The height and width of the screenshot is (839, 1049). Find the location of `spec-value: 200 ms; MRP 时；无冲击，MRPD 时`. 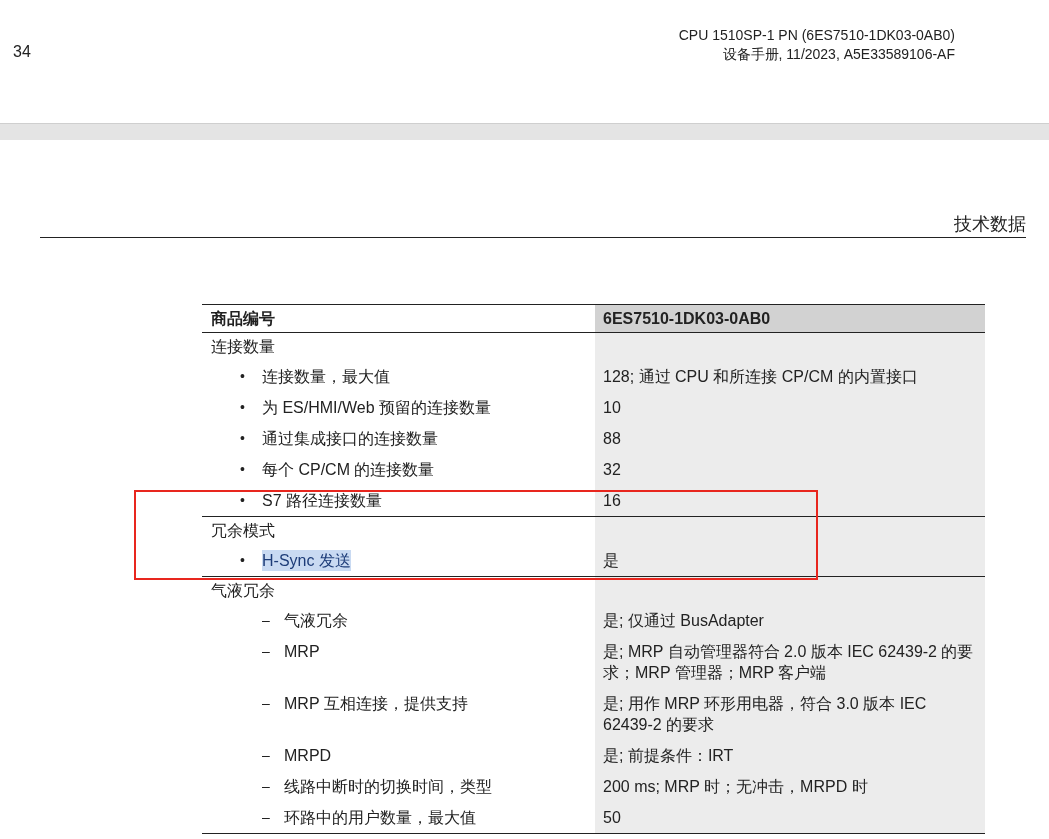

spec-value: 200 ms; MRP 时；无冲击，MRPD 时 is located at coordinates (735, 786).